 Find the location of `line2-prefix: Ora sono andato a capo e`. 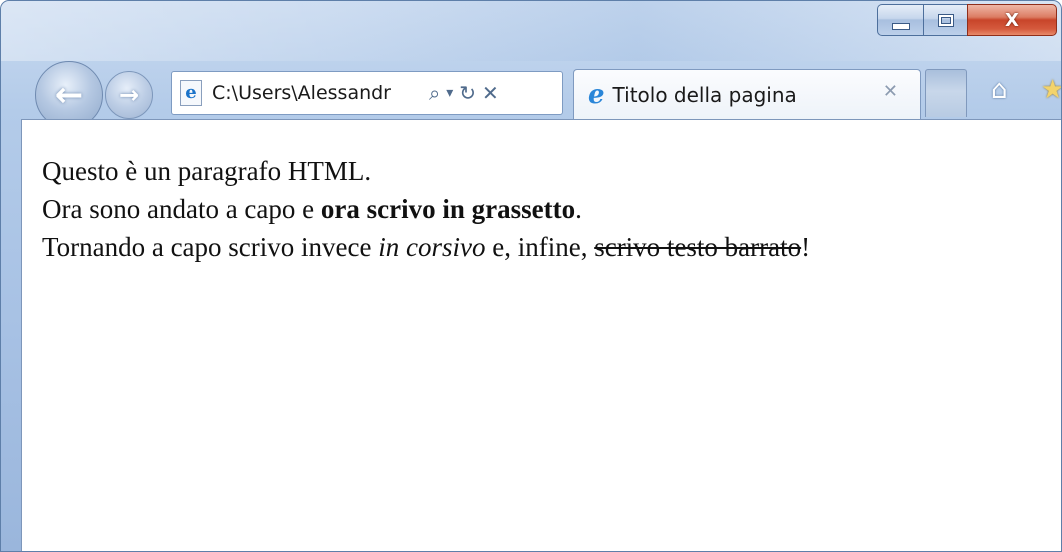

line2-prefix: Ora sono andato a capo e is located at coordinates (181, 209).